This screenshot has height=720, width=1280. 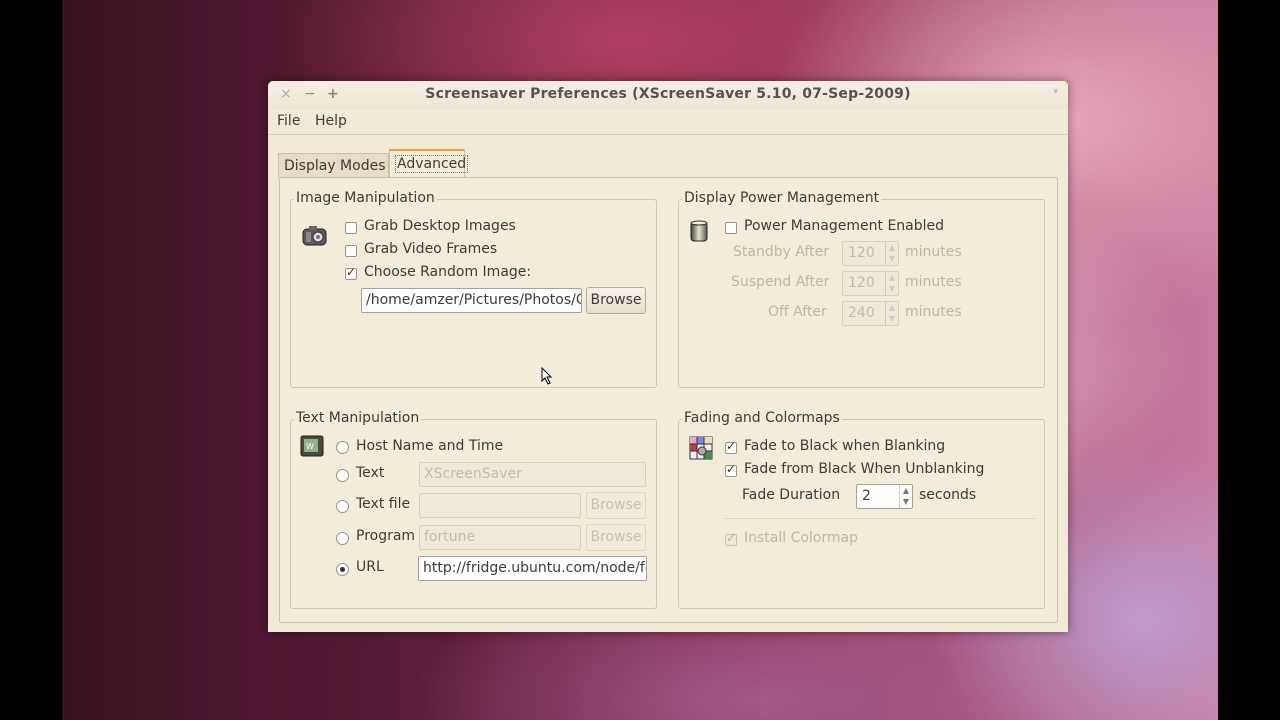 What do you see at coordinates (331, 121) in the screenshot?
I see `menu-help: Help` at bounding box center [331, 121].